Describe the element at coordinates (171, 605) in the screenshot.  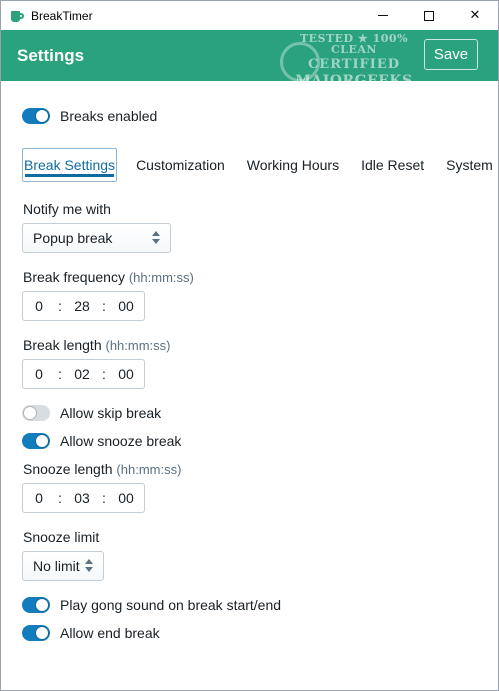
I see `gong-label: Play gong sound on break start/end` at that location.